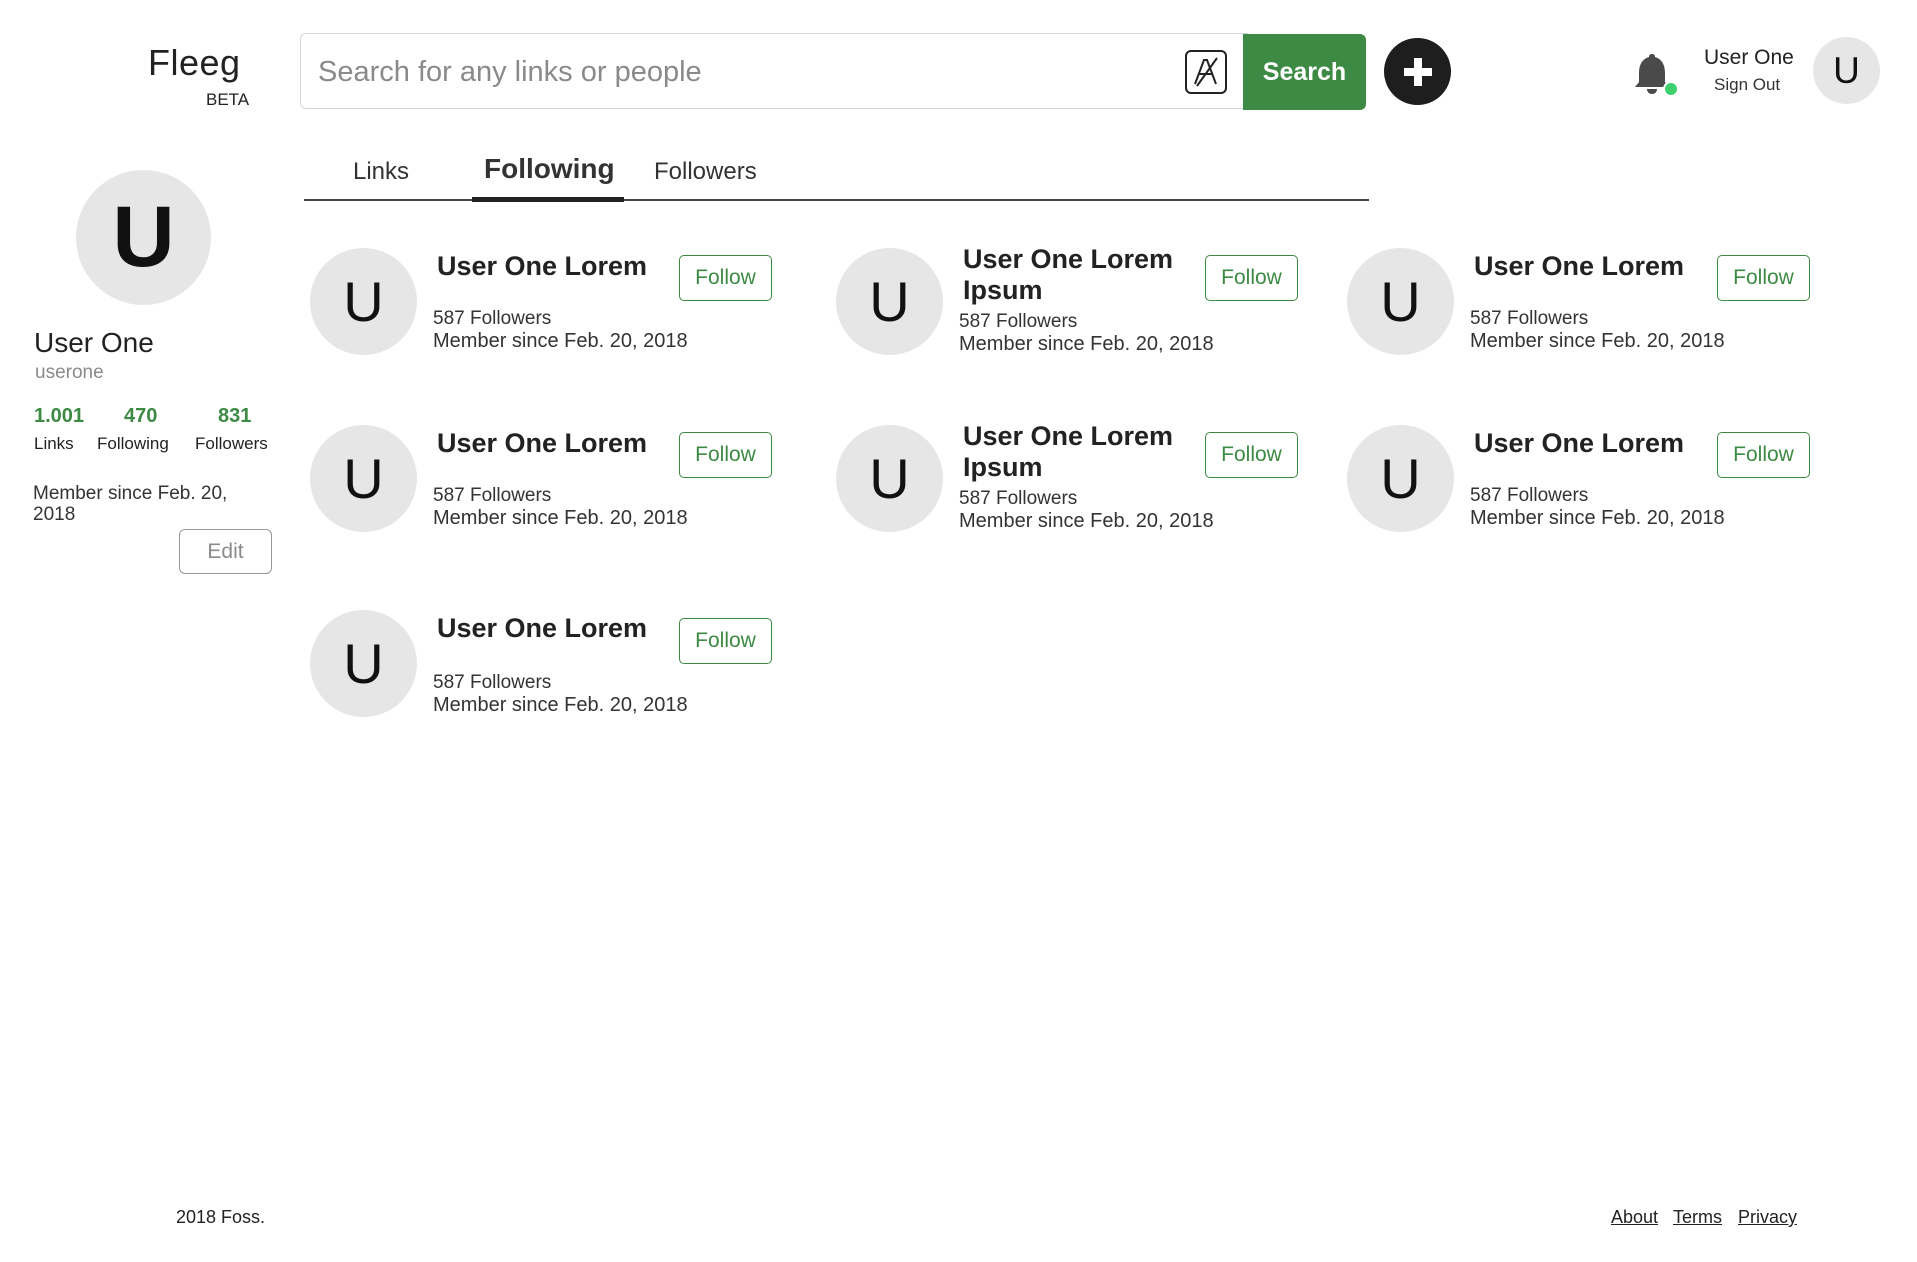  Describe the element at coordinates (1747, 85) in the screenshot. I see `sign-out-link: Sign Out` at that location.